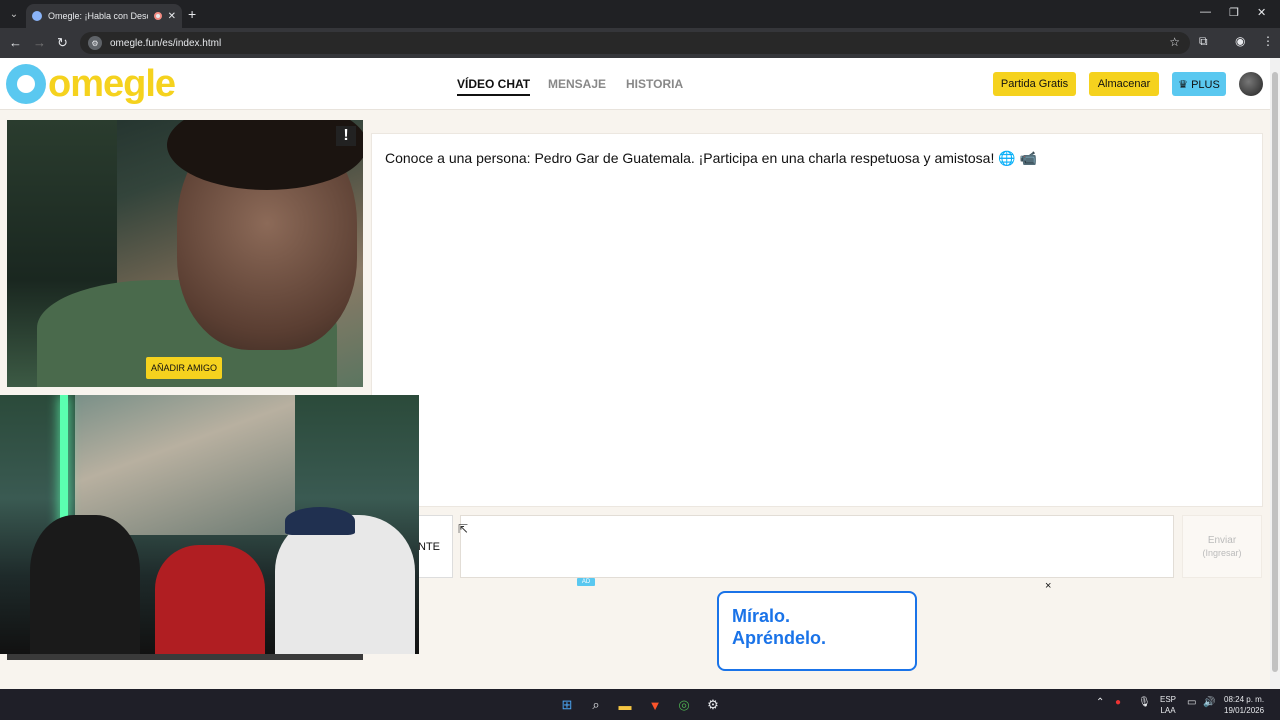 The height and width of the screenshot is (720, 1280). What do you see at coordinates (1268, 41) in the screenshot?
I see `browser-menu-icon: ⋮` at bounding box center [1268, 41].